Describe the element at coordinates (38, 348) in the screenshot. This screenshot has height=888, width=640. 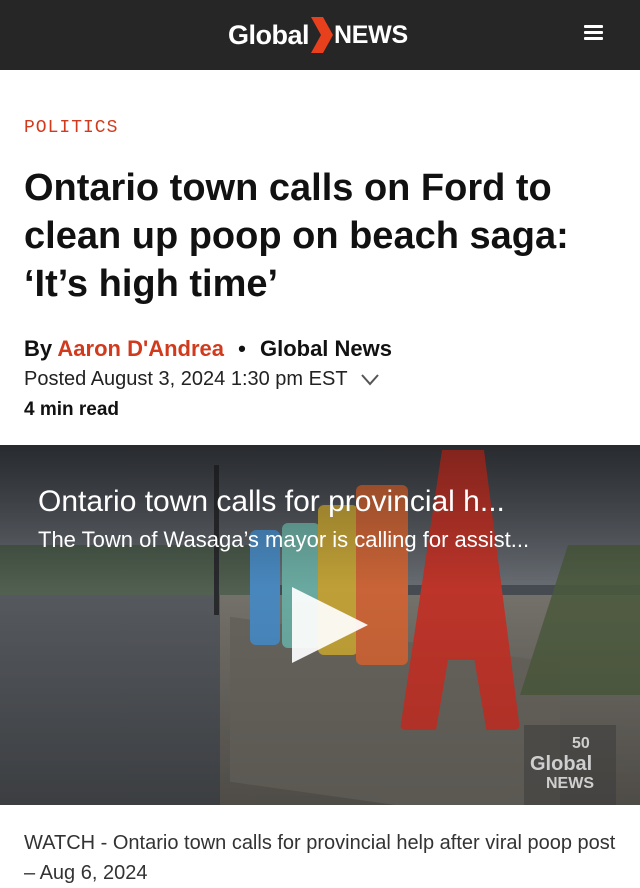
I see `byline-prefix: By` at that location.